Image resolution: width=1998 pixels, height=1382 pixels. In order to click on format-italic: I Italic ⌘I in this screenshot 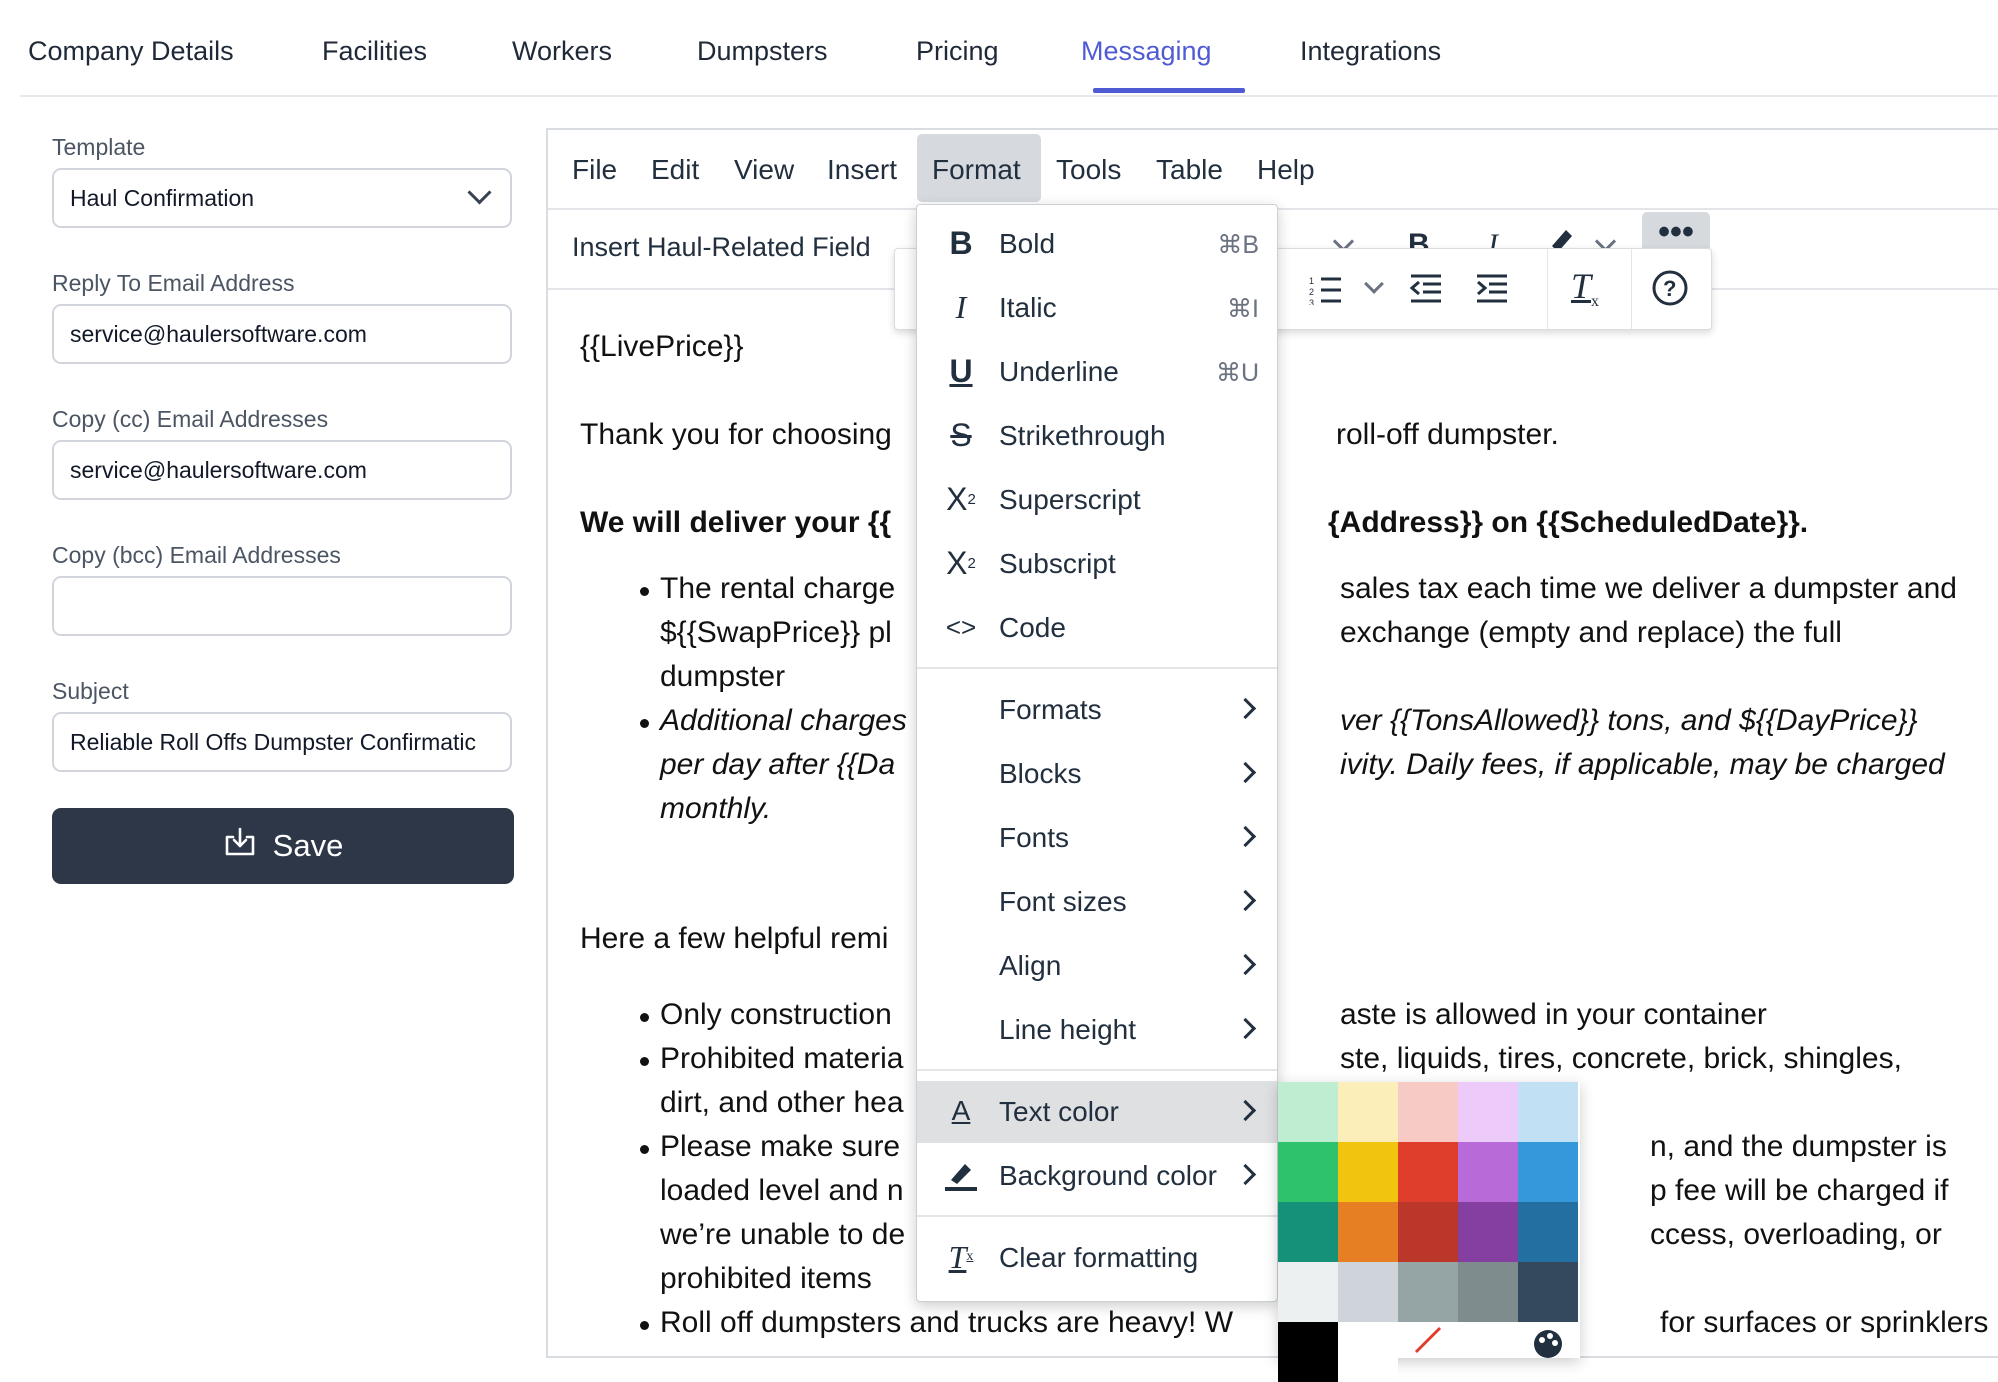, I will do `click(1097, 308)`.